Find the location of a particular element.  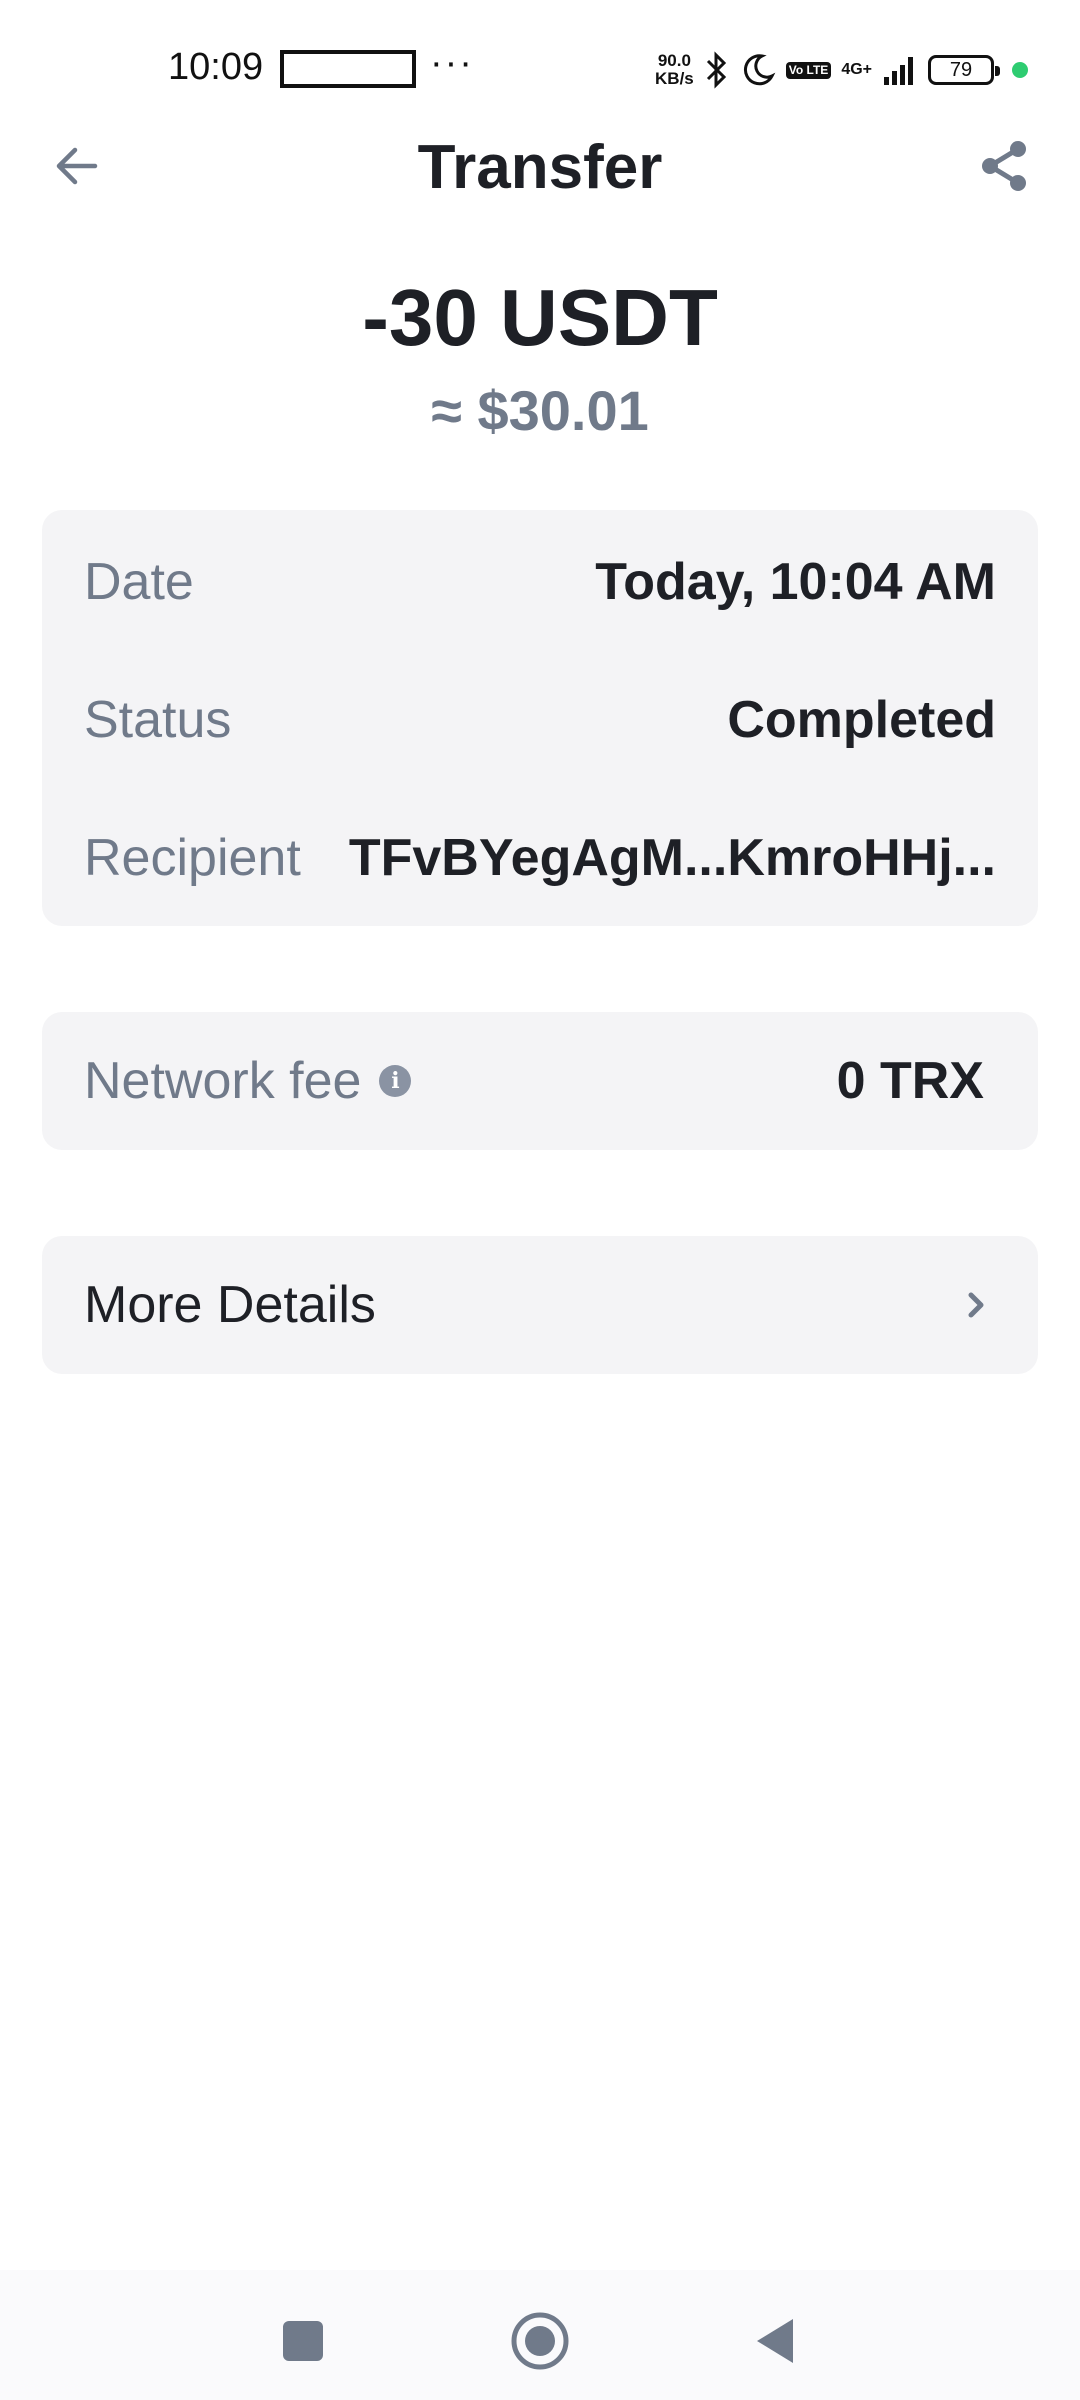

date-value: Today, 10:04 AM is located at coordinates (795, 582).